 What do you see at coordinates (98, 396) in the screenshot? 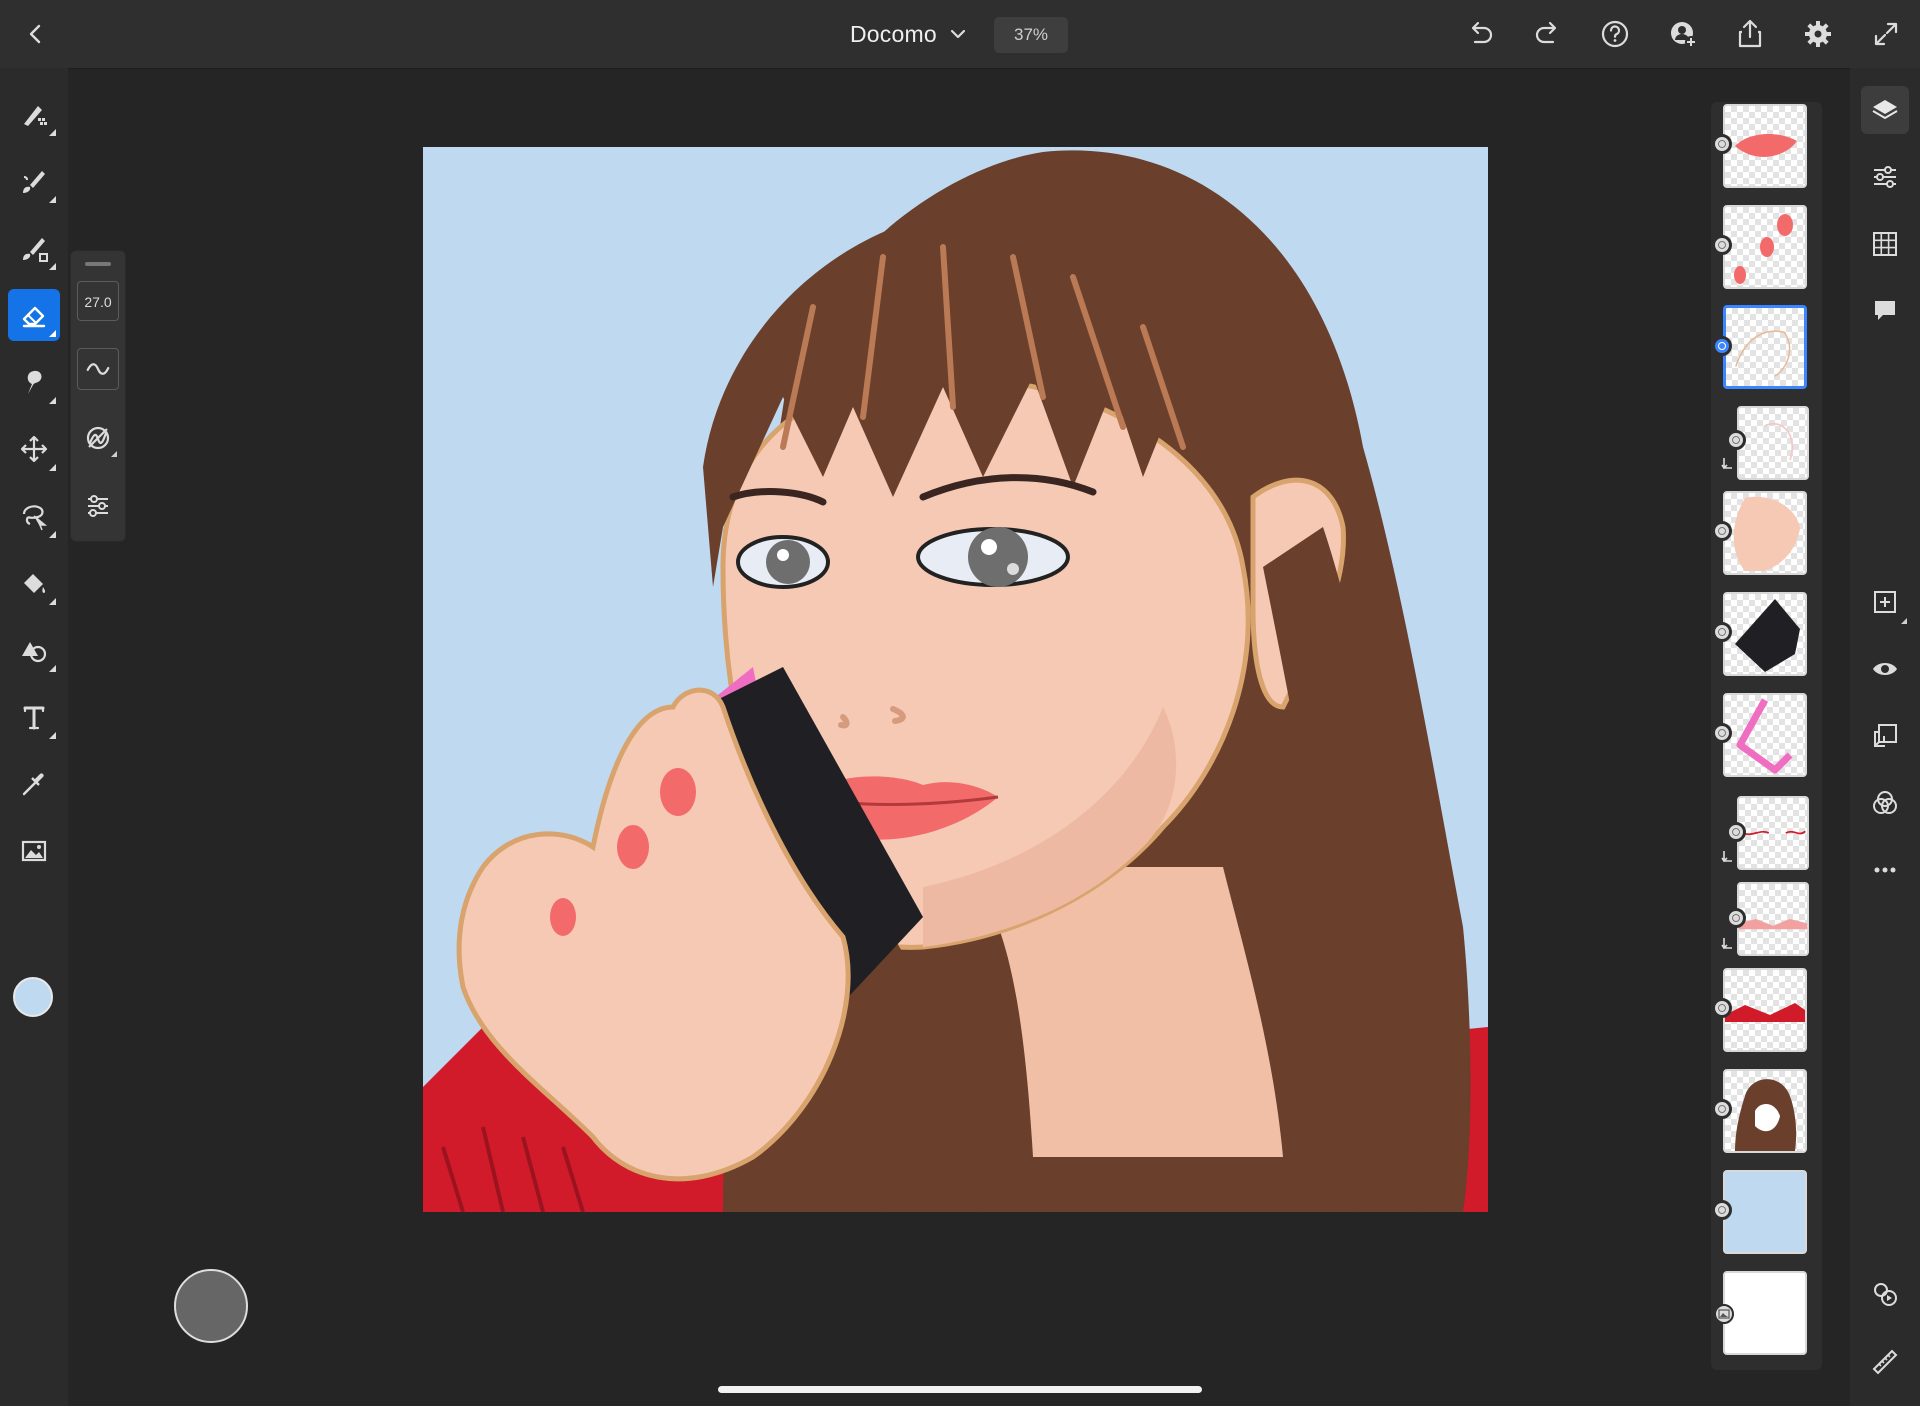
I see `tool-options-panel: 27.0` at bounding box center [98, 396].